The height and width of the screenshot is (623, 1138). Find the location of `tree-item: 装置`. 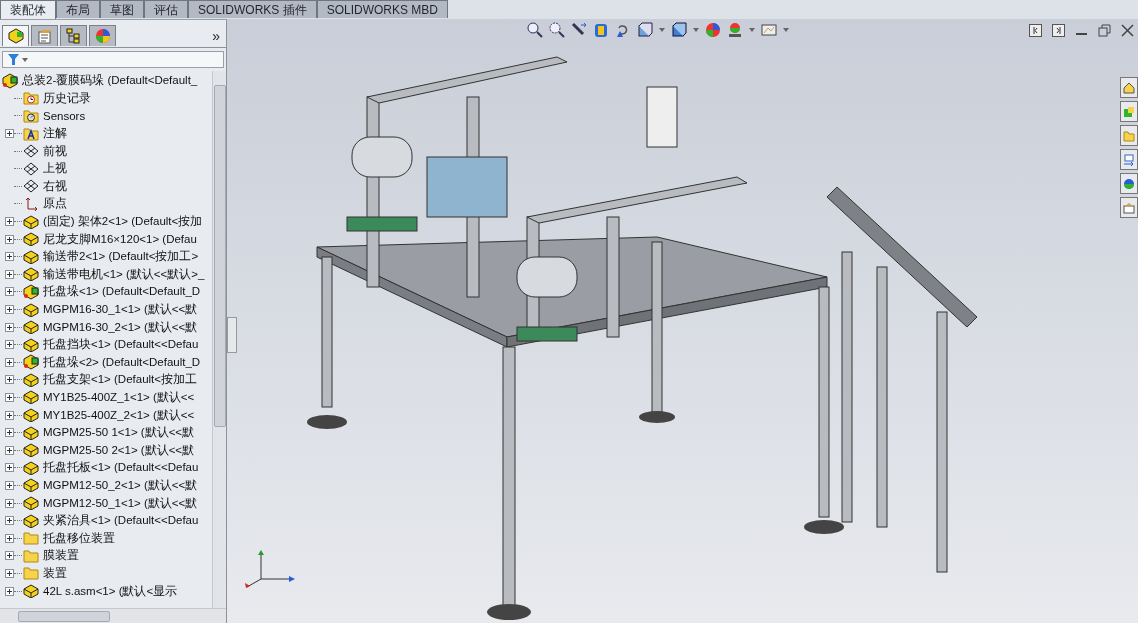

tree-item: 装置 is located at coordinates (106, 573).